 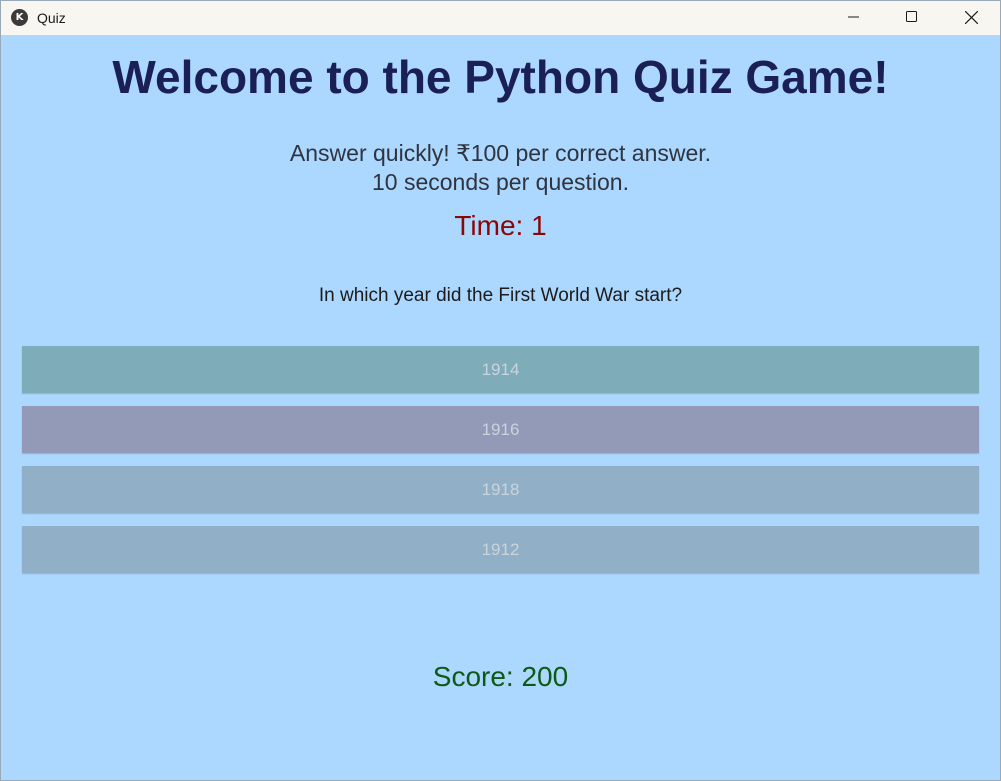 I want to click on window-title: Quiz, so click(x=51, y=18).